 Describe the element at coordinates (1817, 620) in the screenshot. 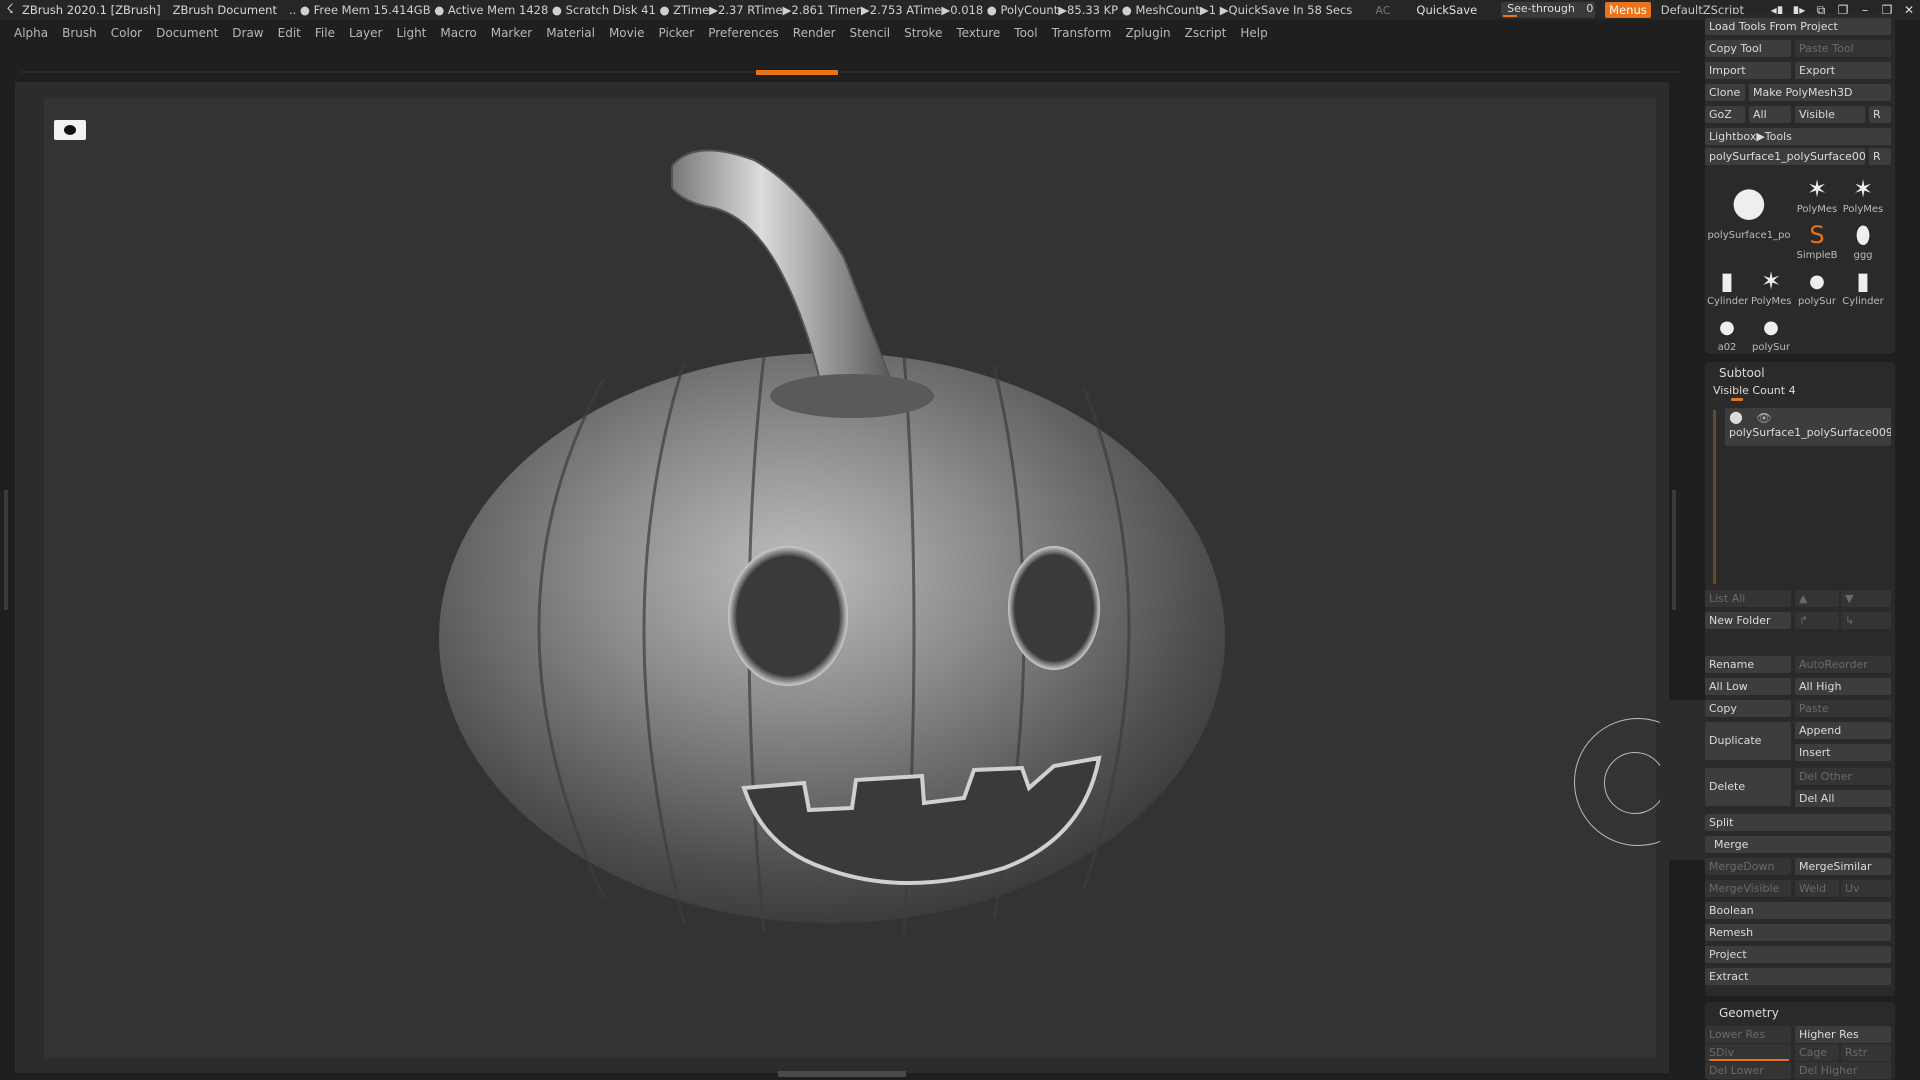

I see `folder-up-icon: ↱` at that location.